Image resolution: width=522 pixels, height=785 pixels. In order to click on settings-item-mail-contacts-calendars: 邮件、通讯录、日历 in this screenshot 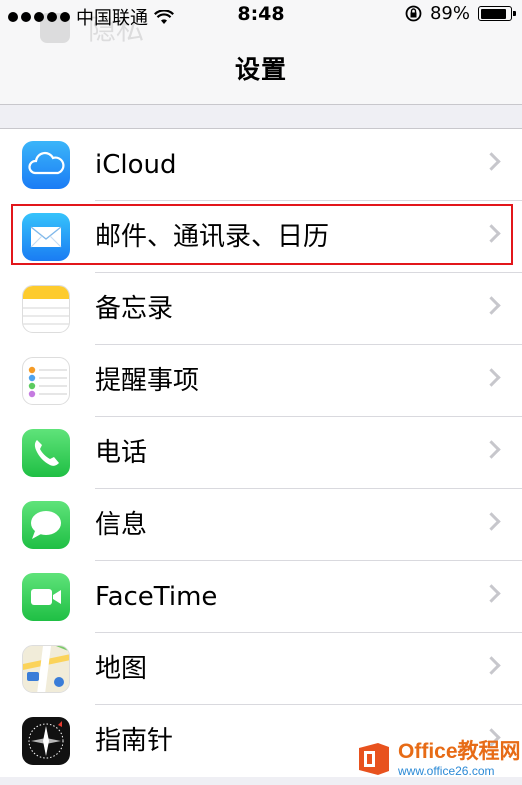, I will do `click(261, 237)`.